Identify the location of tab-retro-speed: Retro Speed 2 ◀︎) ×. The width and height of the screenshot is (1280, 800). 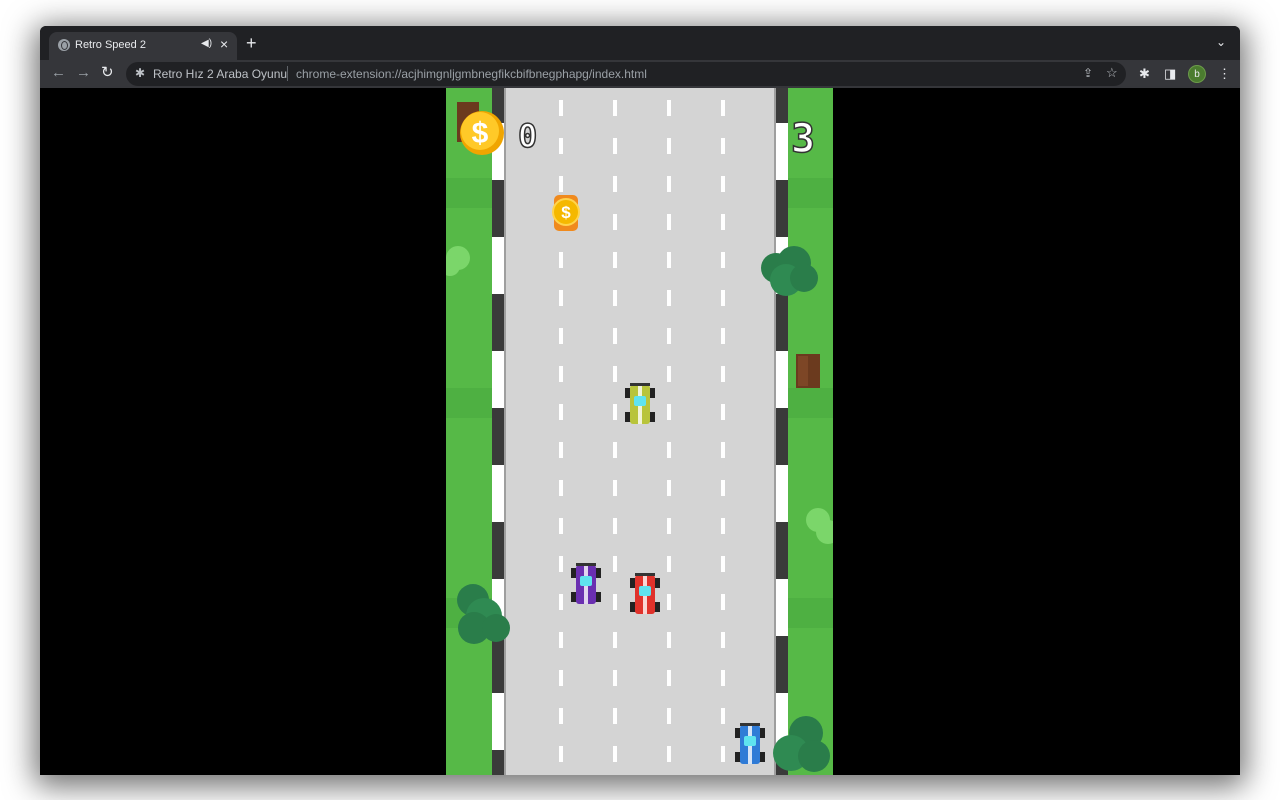
(143, 46).